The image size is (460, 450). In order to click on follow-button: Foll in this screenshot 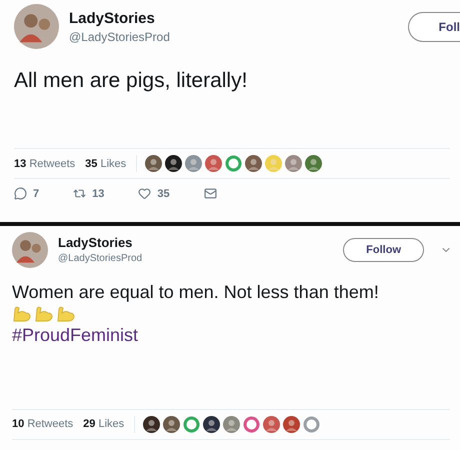, I will do `click(434, 27)`.